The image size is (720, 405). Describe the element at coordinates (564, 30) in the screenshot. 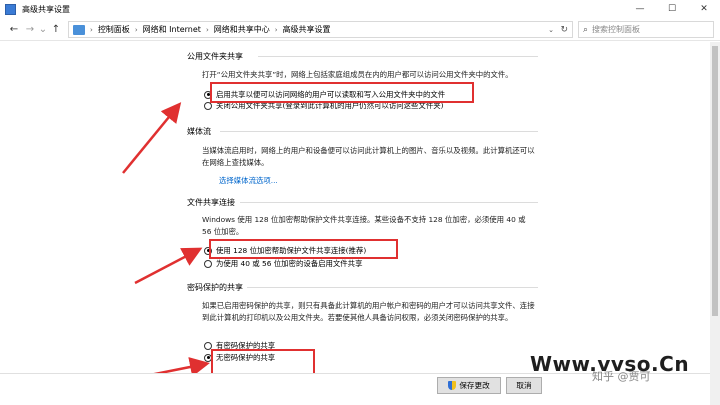

I see `refresh-icon: ↻` at that location.